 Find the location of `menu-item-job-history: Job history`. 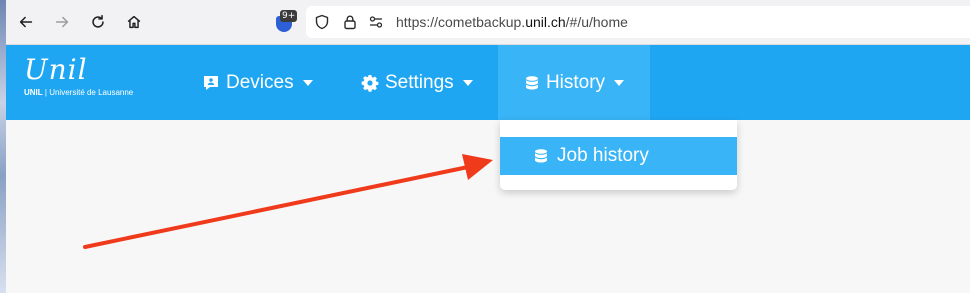

menu-item-job-history: Job history is located at coordinates (618, 156).